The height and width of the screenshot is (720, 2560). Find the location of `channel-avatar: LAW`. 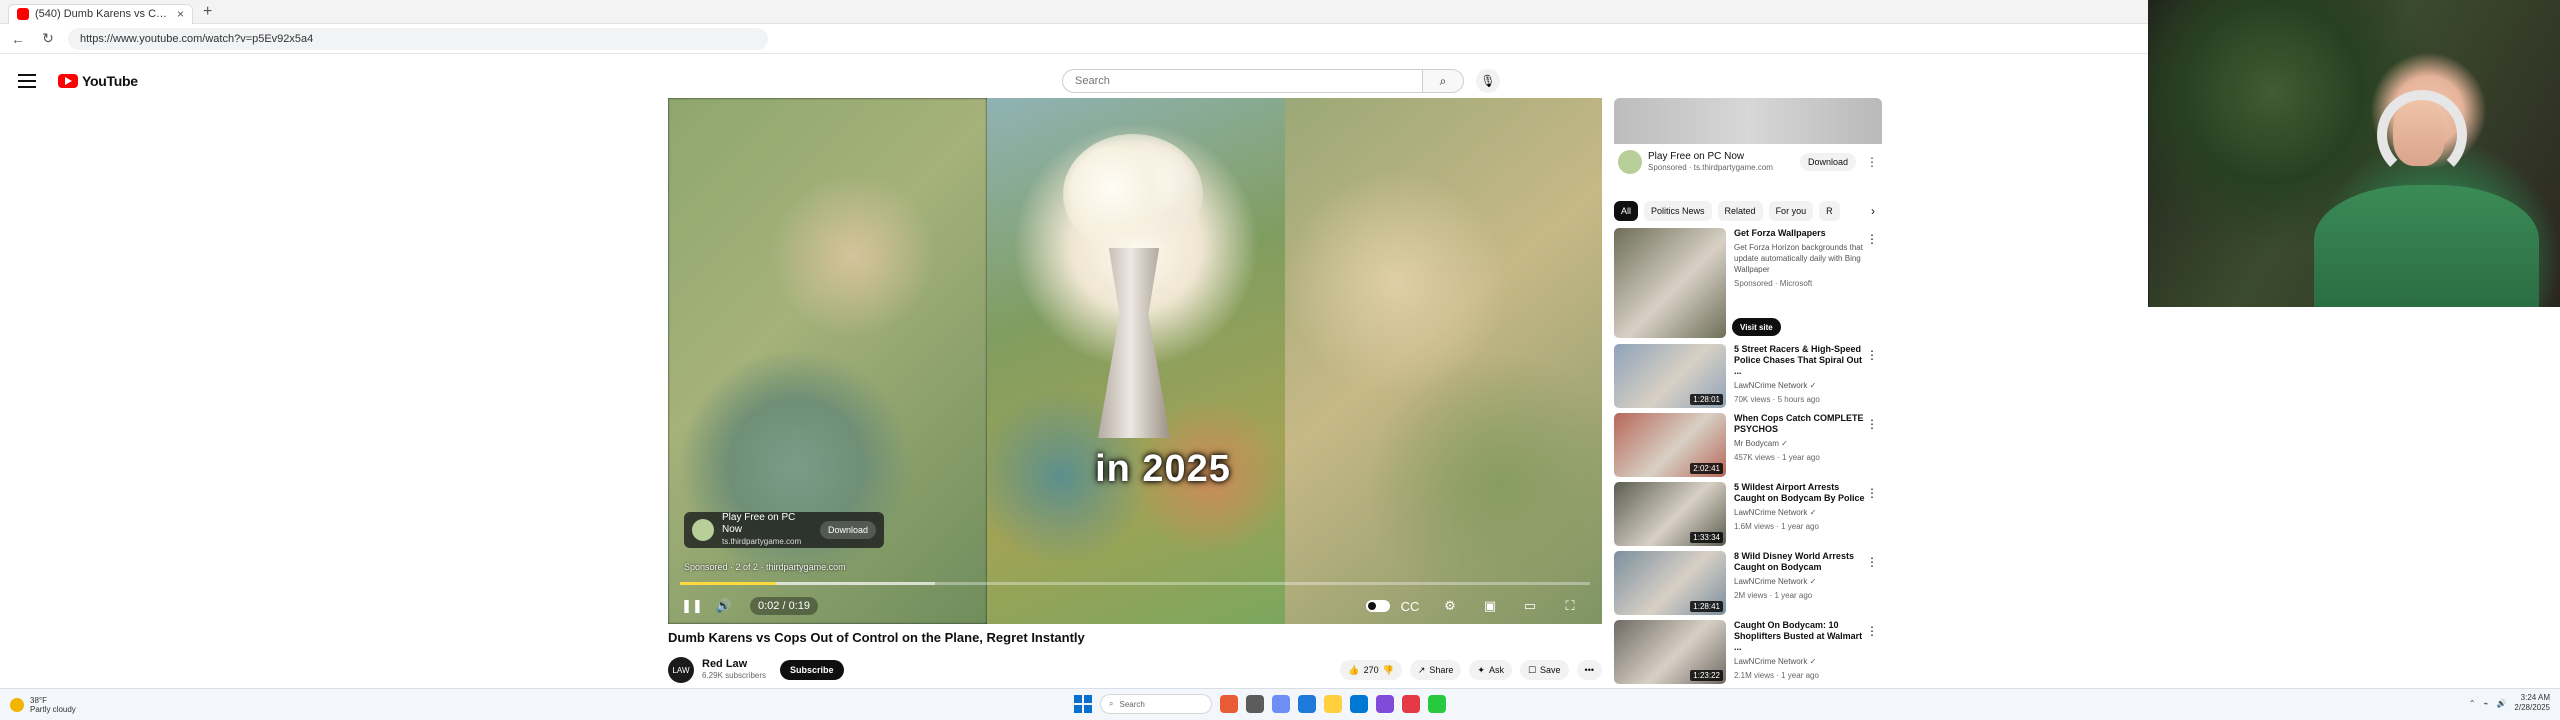

channel-avatar: LAW is located at coordinates (681, 670).